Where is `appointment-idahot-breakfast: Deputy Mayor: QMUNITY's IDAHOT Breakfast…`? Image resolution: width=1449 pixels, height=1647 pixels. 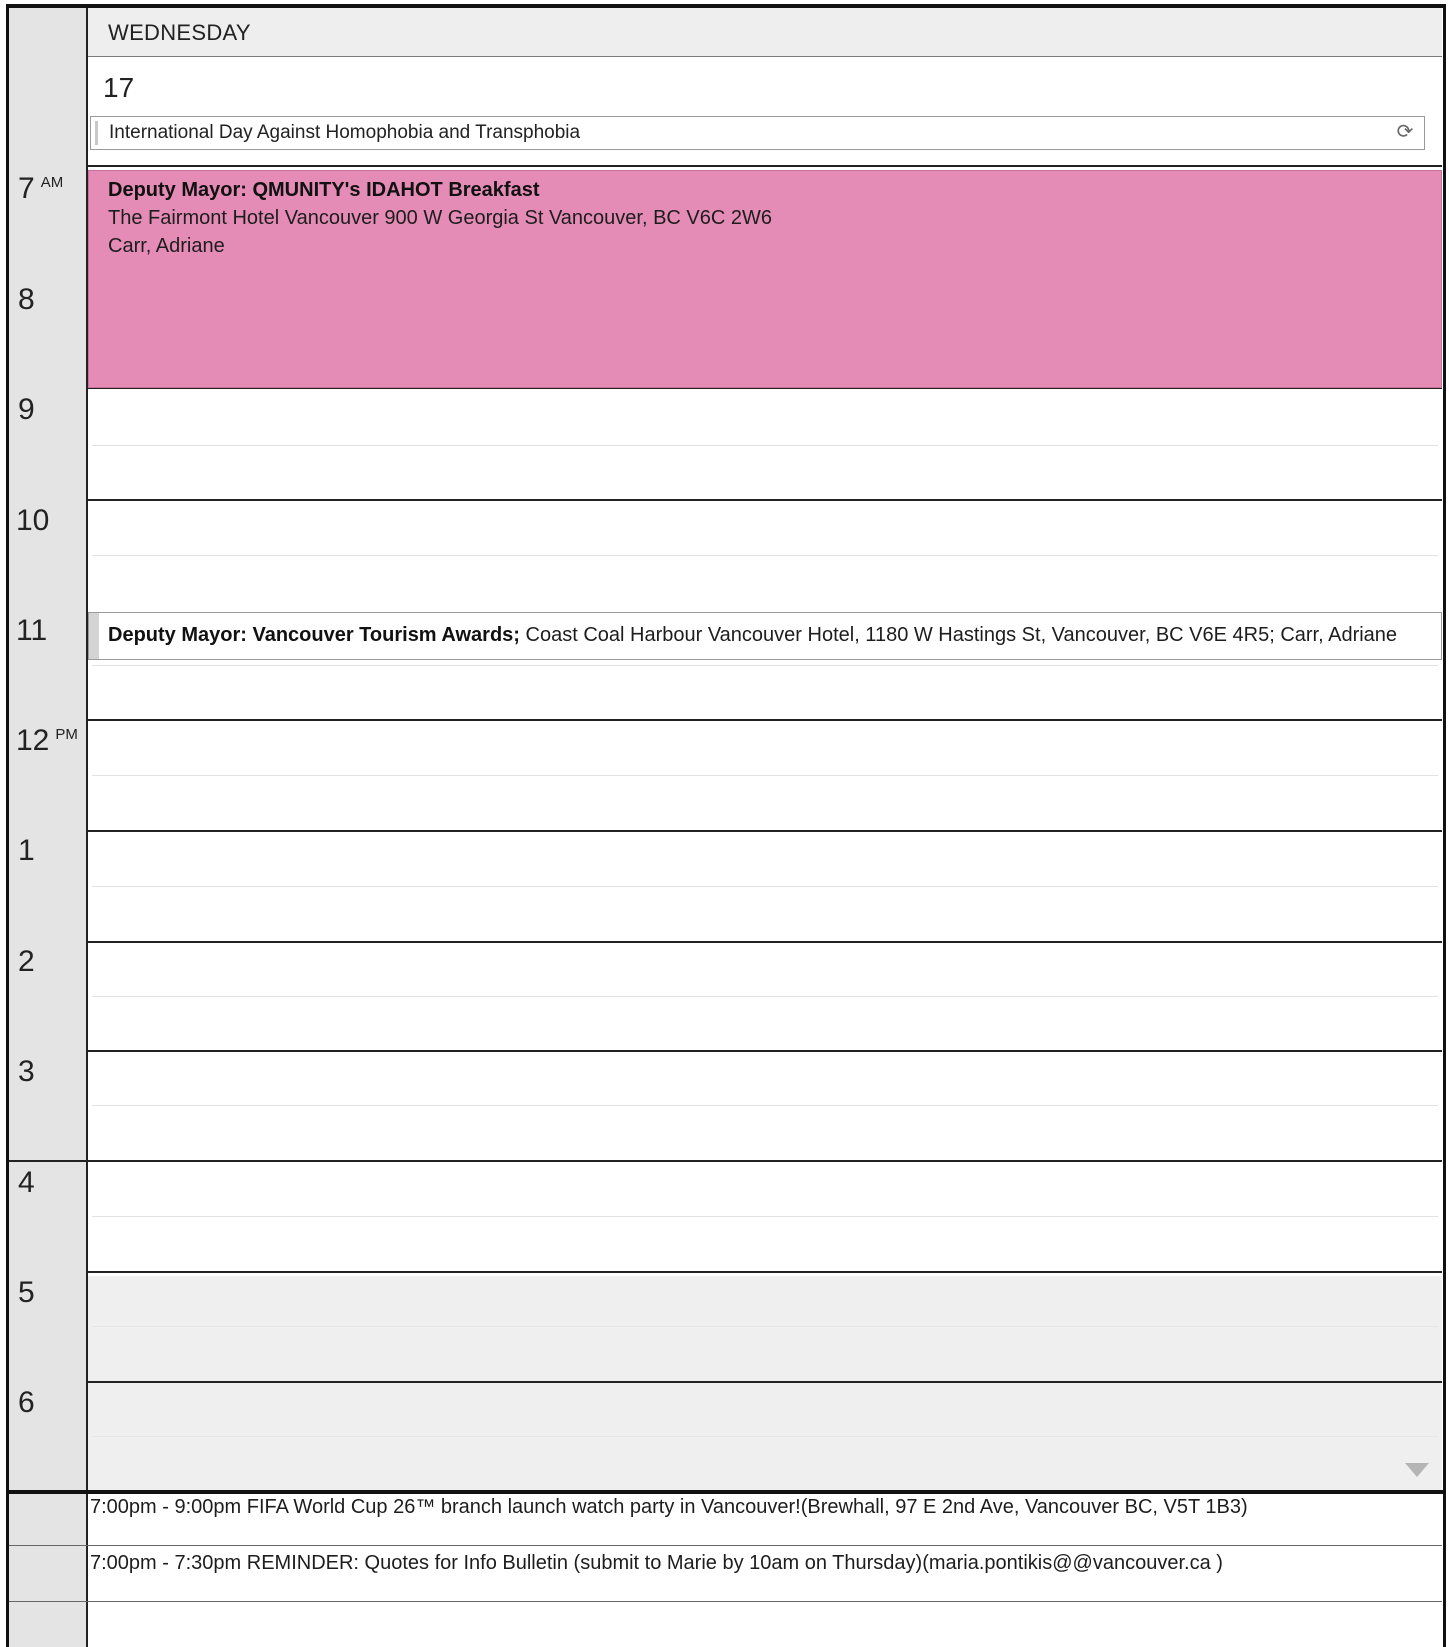
appointment-idahot-breakfast: Deputy Mayor: QMUNITY's IDAHOT Breakfast… is located at coordinates (765, 279).